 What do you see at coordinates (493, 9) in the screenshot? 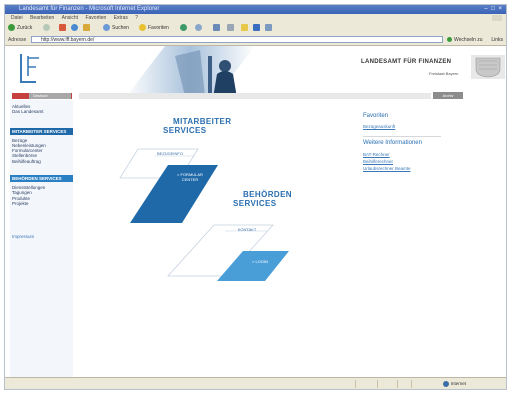
I see `window-controls: – □ ×` at bounding box center [493, 9].